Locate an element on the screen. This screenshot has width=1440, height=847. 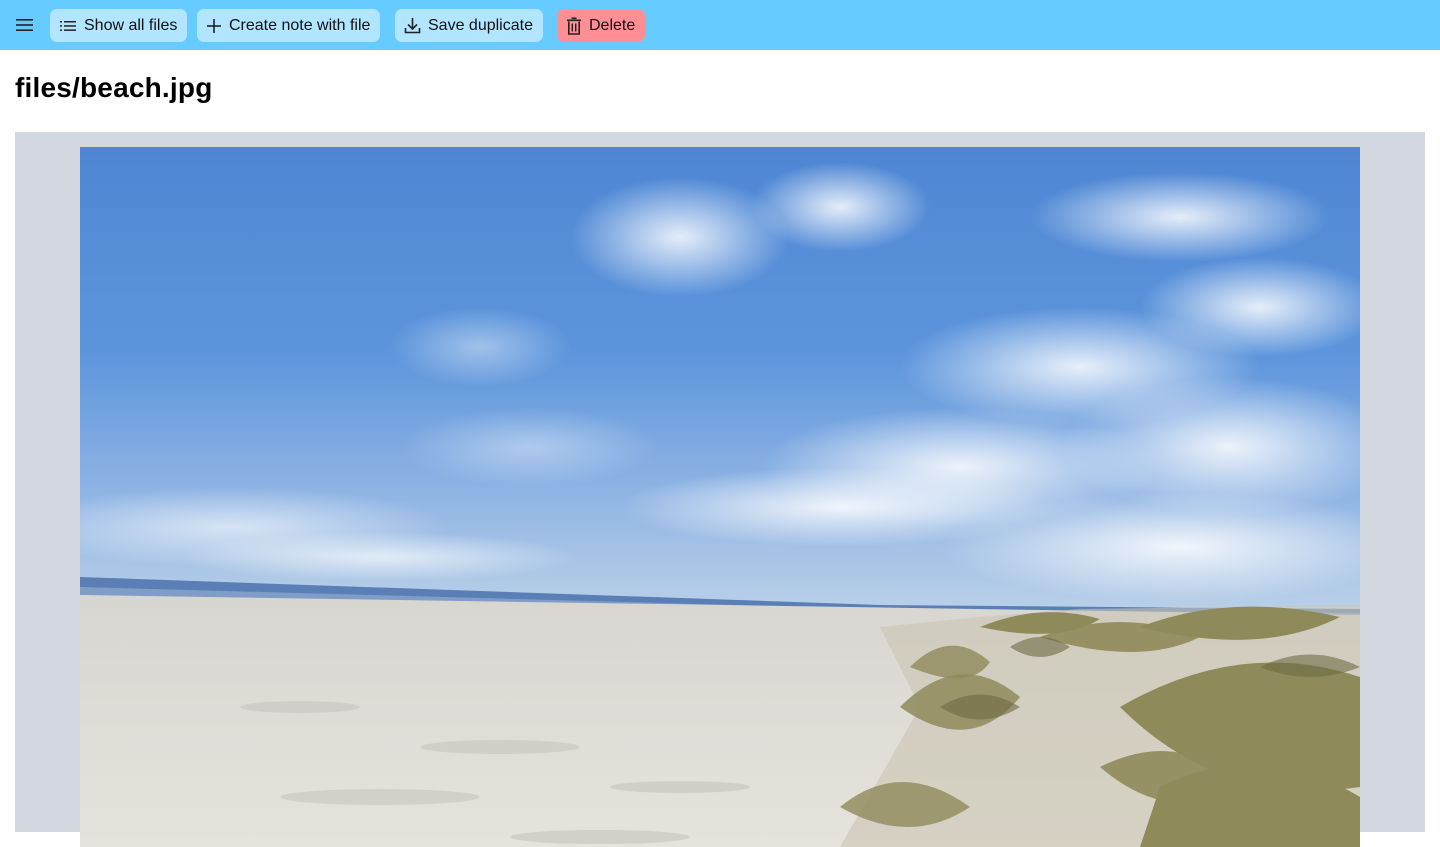
delete-button: Delete is located at coordinates (601, 25).